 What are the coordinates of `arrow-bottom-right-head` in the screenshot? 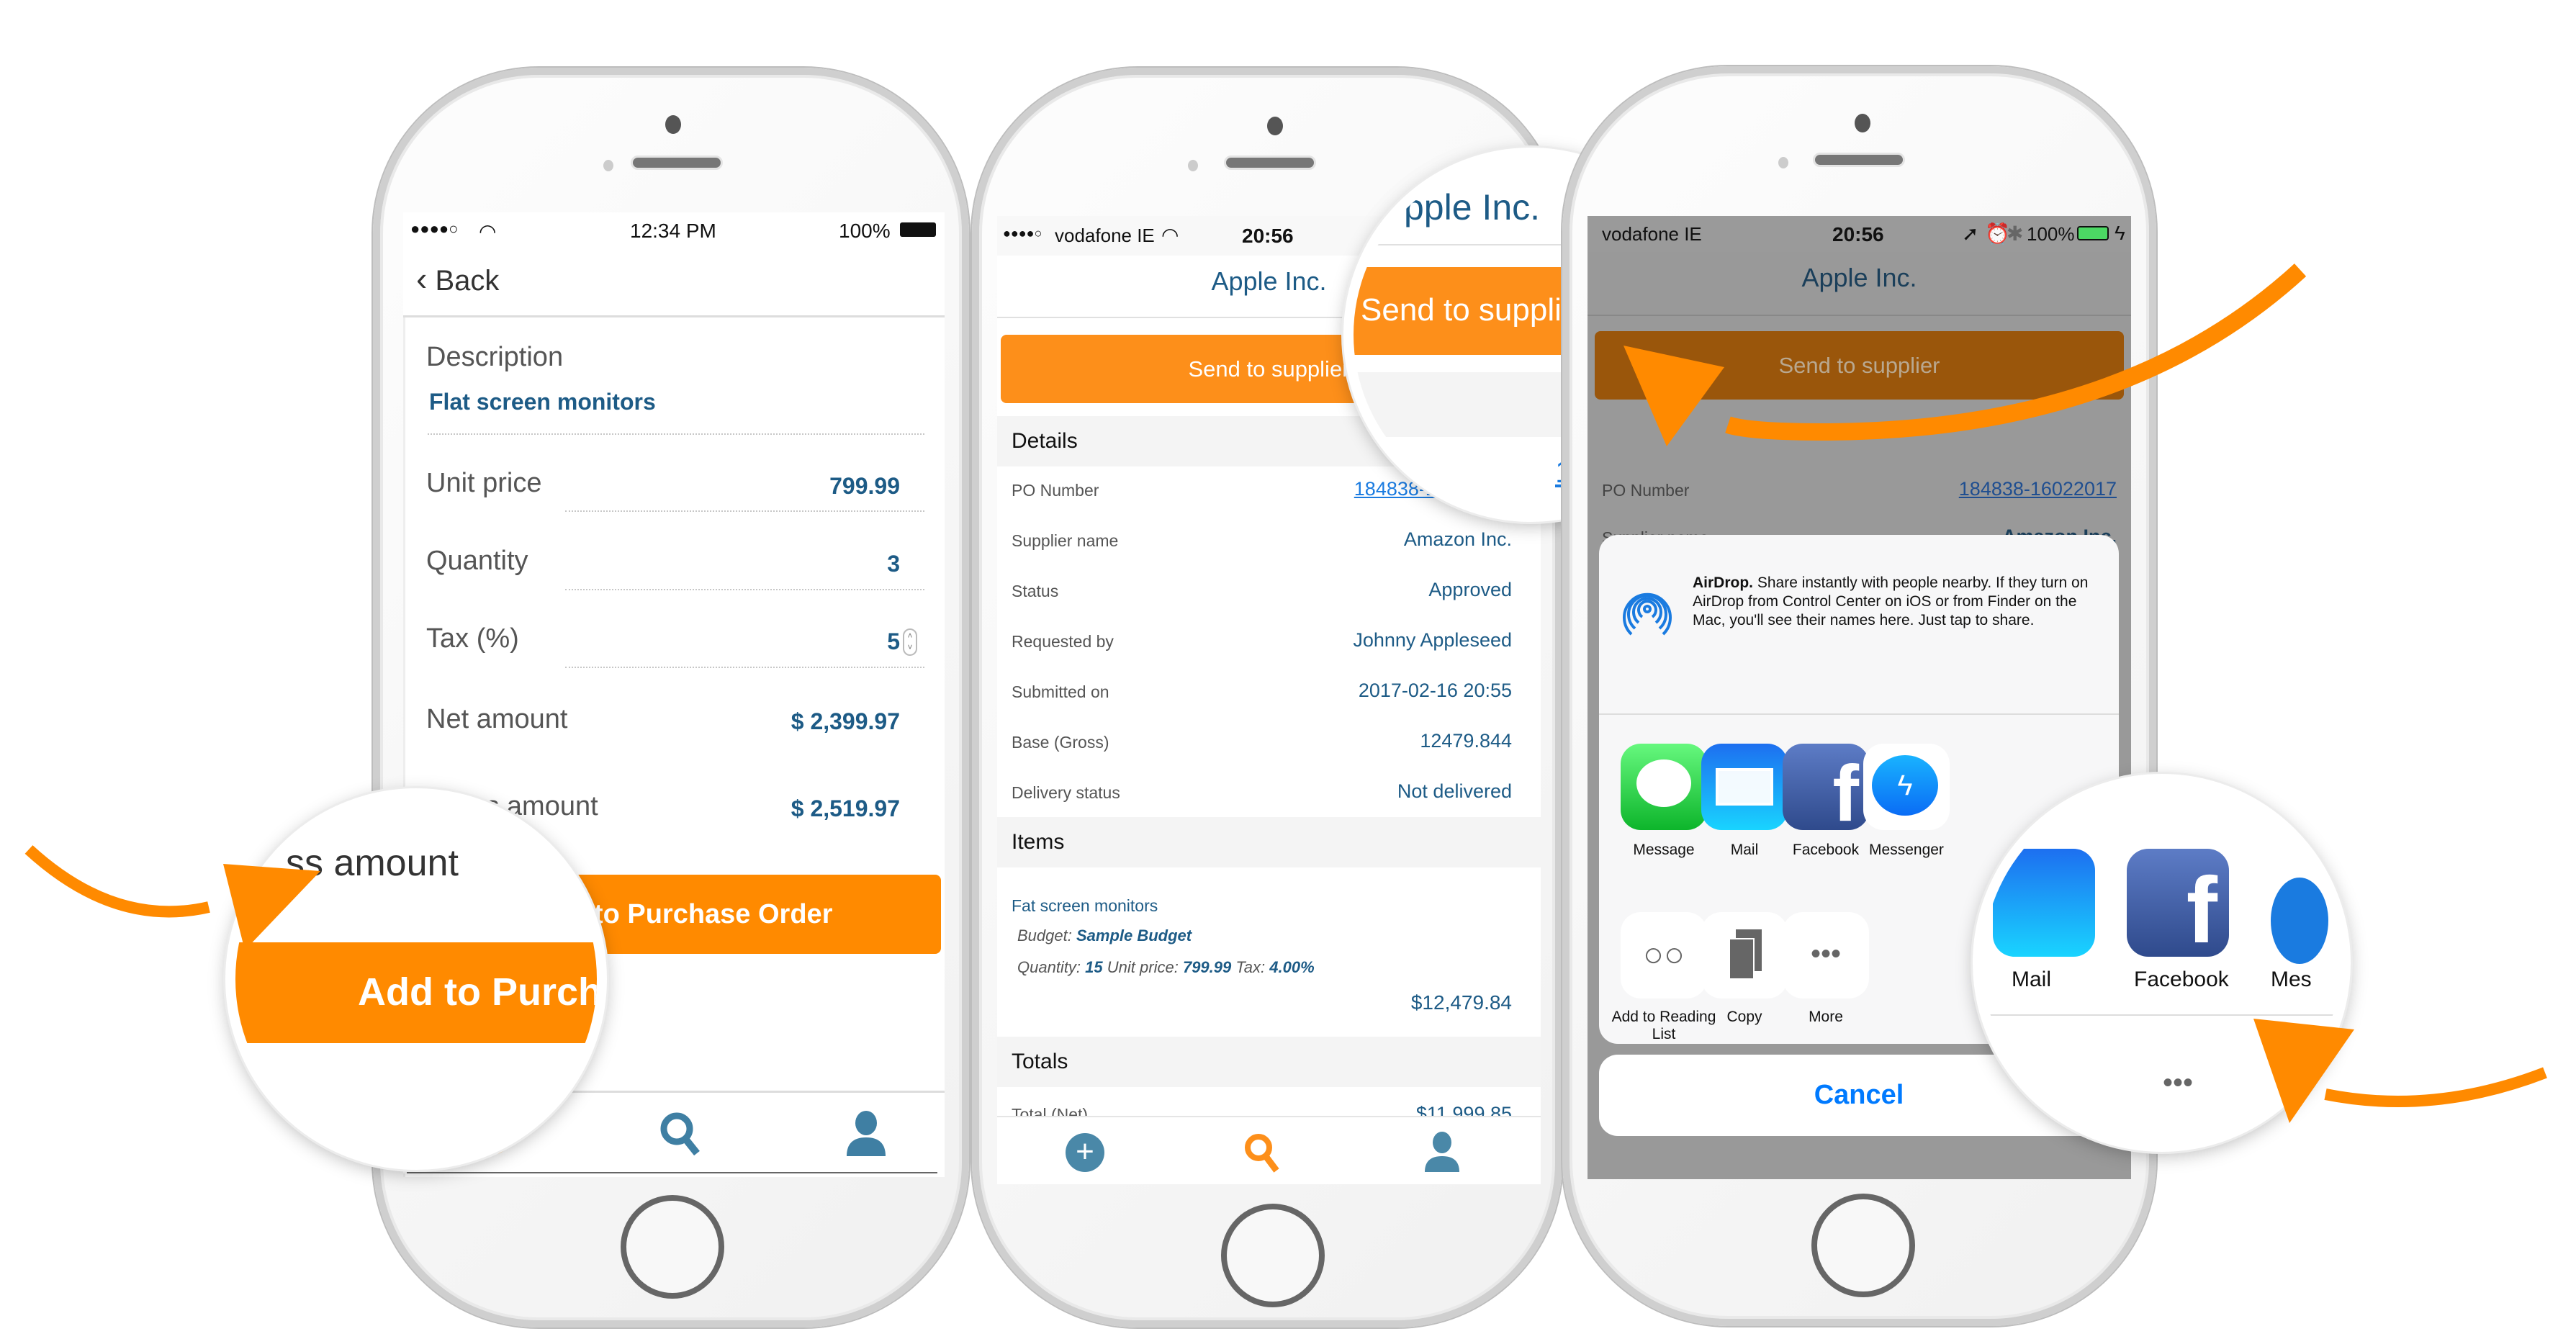 It's located at (2303, 1071).